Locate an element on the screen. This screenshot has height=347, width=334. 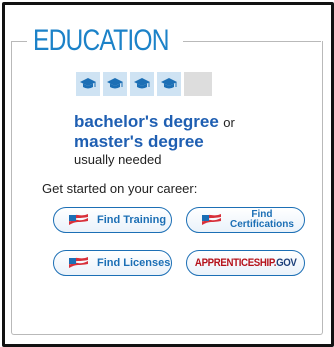
panel-top-border-left is located at coordinates (19, 41).